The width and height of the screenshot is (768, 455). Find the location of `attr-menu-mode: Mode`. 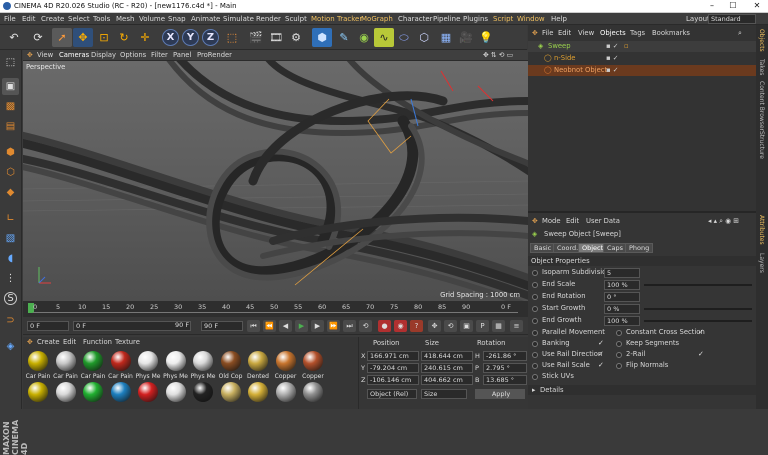

attr-menu-mode: Mode is located at coordinates (551, 221).